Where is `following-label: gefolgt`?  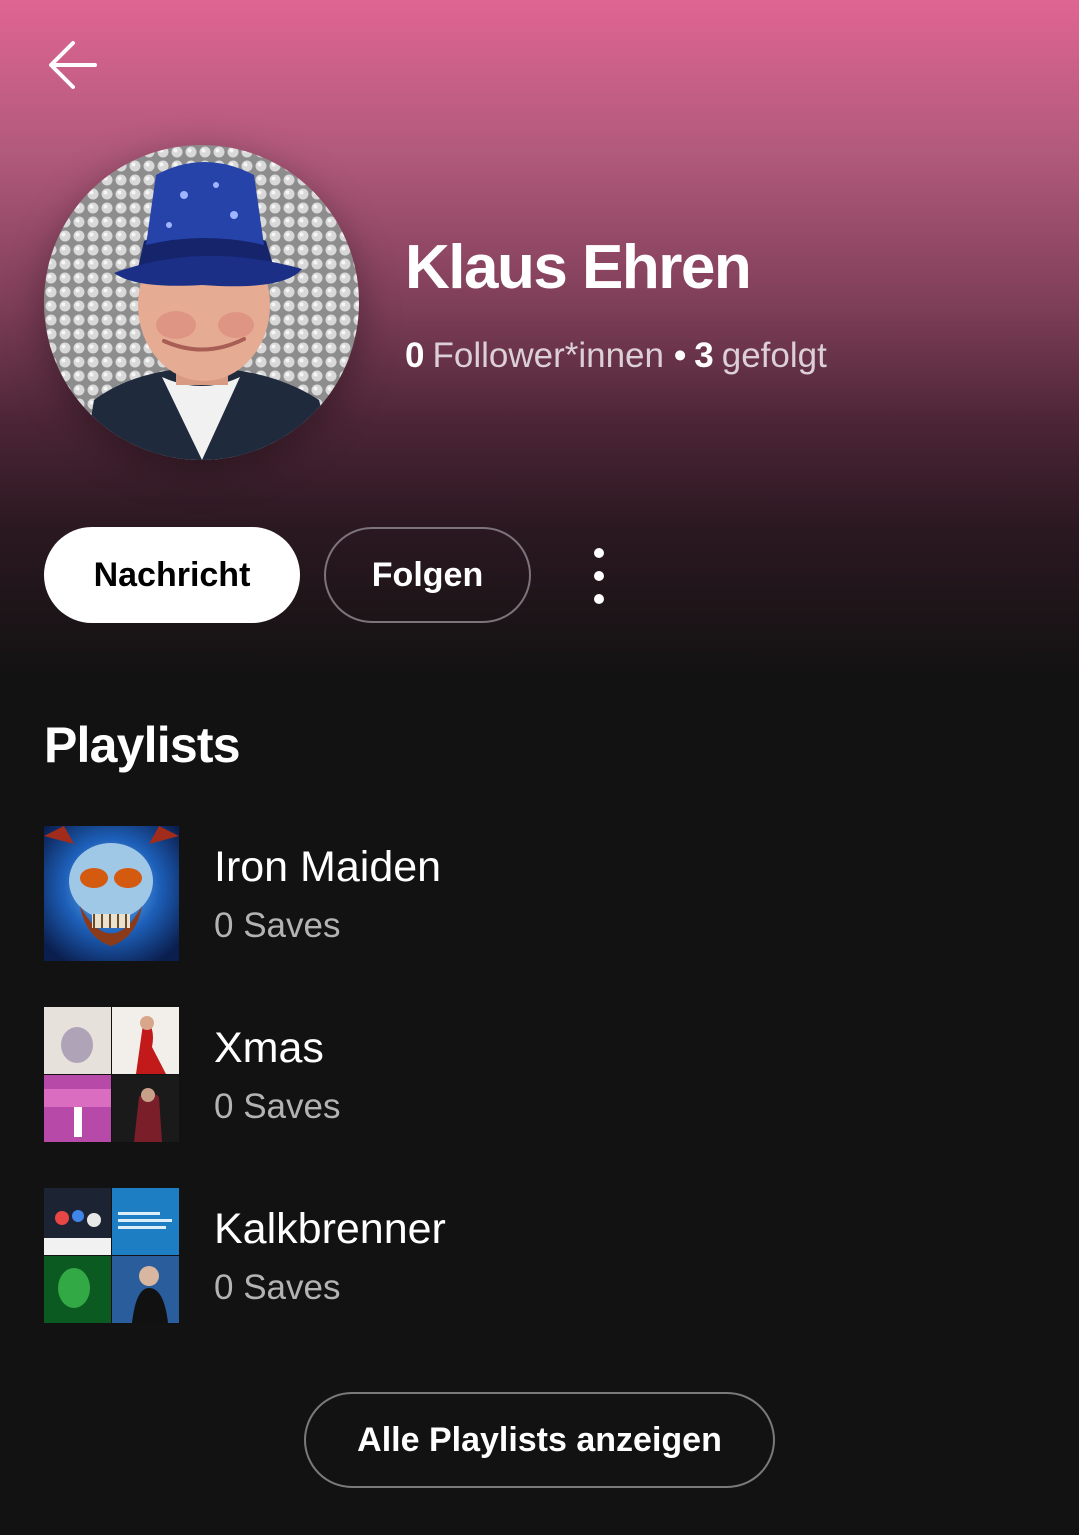 following-label: gefolgt is located at coordinates (774, 356).